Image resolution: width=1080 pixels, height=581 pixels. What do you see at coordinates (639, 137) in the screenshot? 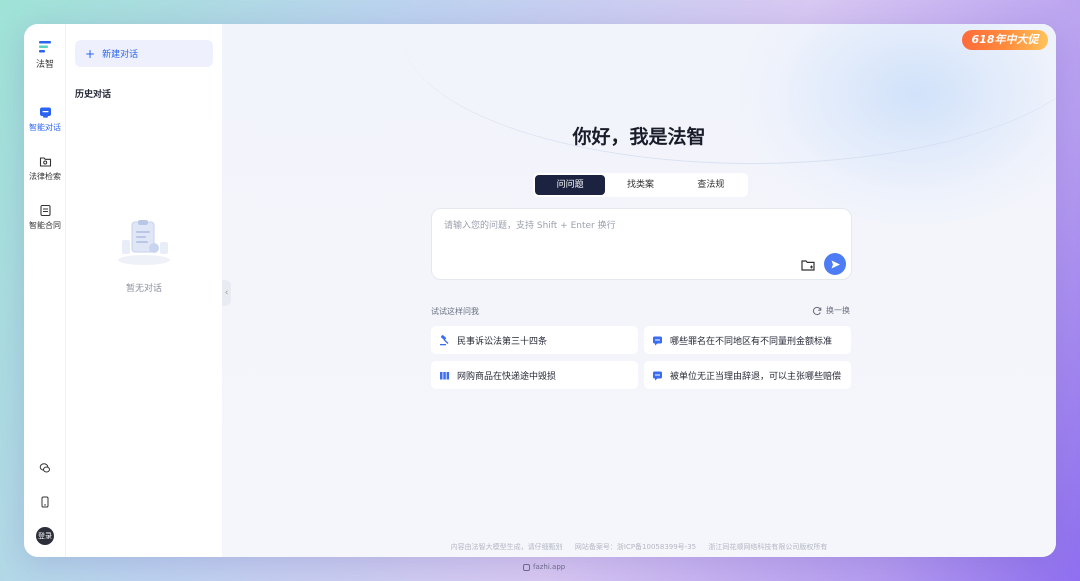
I see `page-title: 你好，我是法智` at bounding box center [639, 137].